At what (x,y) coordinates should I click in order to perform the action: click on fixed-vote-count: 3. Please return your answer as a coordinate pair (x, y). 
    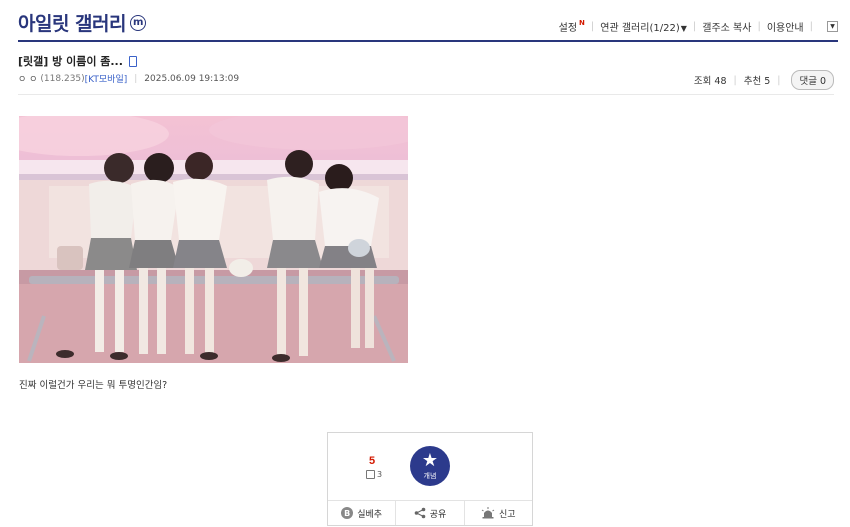
    Looking at the image, I should click on (374, 474).